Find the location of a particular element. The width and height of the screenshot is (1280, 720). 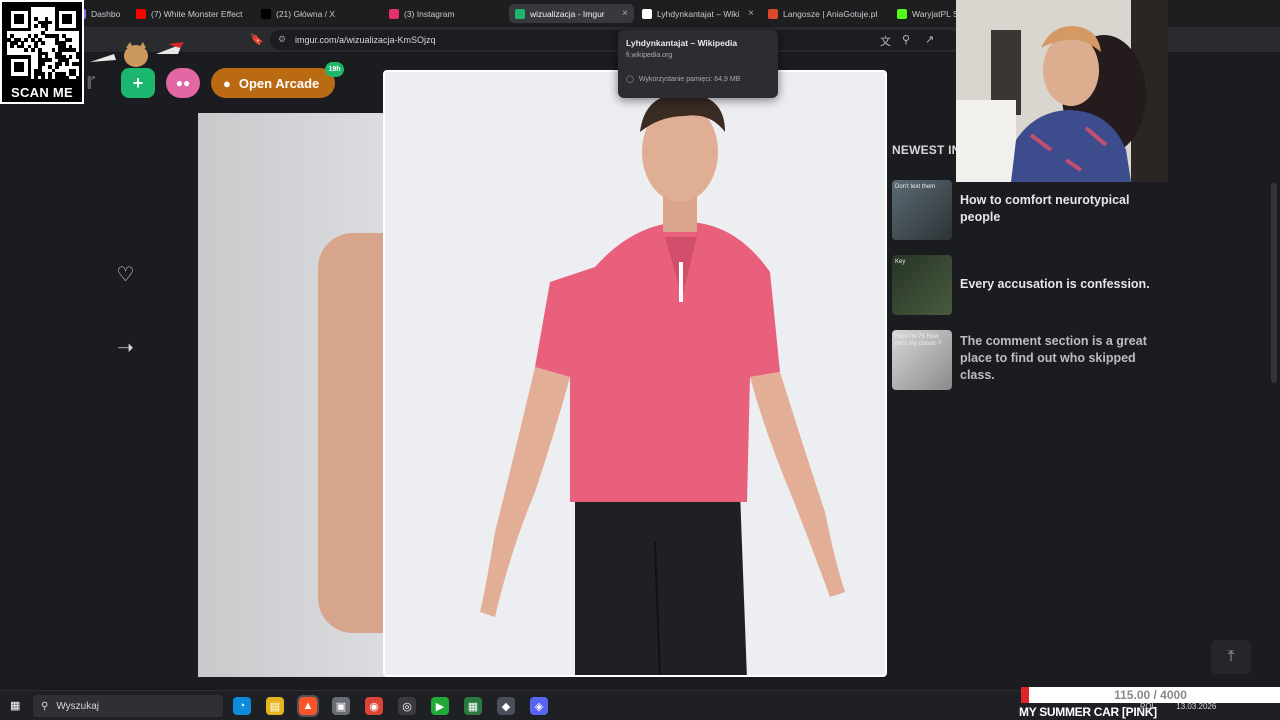

browser-tab: (7) White Monster Effect D is located at coordinates (190, 13).